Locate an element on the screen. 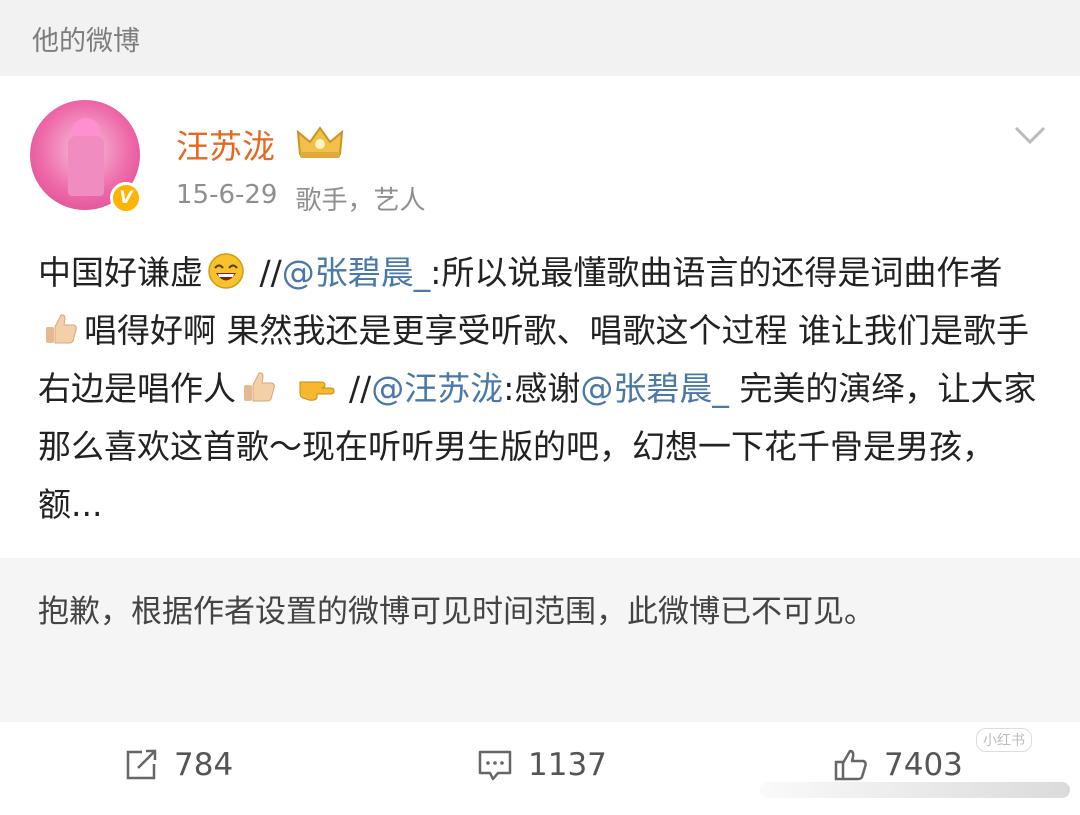 The height and width of the screenshot is (815, 1080). post-meta: 15-6-29 歌手，艺人 is located at coordinates (301, 198).